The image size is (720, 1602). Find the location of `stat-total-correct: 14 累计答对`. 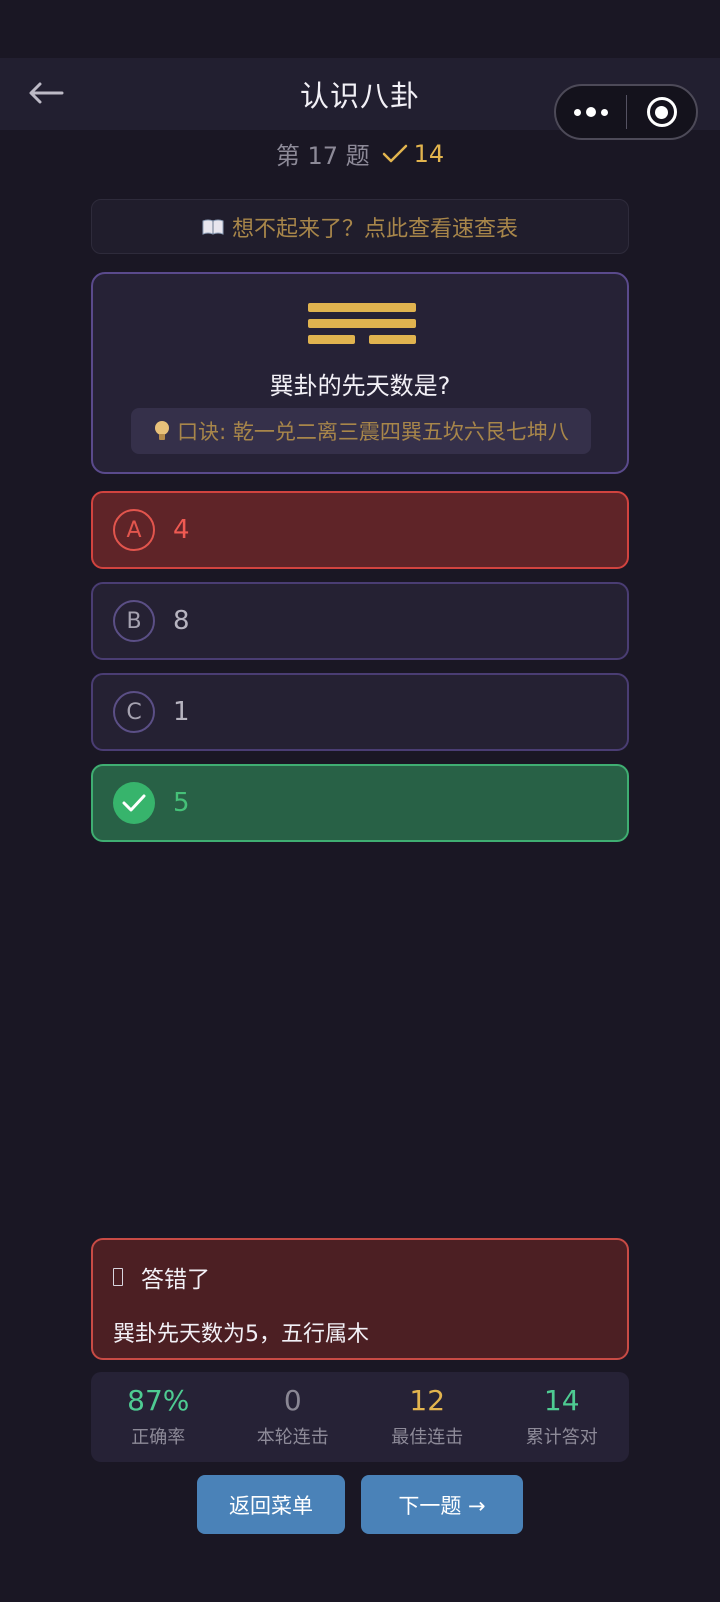

stat-total-correct: 14 累计答对 is located at coordinates (562, 1417).